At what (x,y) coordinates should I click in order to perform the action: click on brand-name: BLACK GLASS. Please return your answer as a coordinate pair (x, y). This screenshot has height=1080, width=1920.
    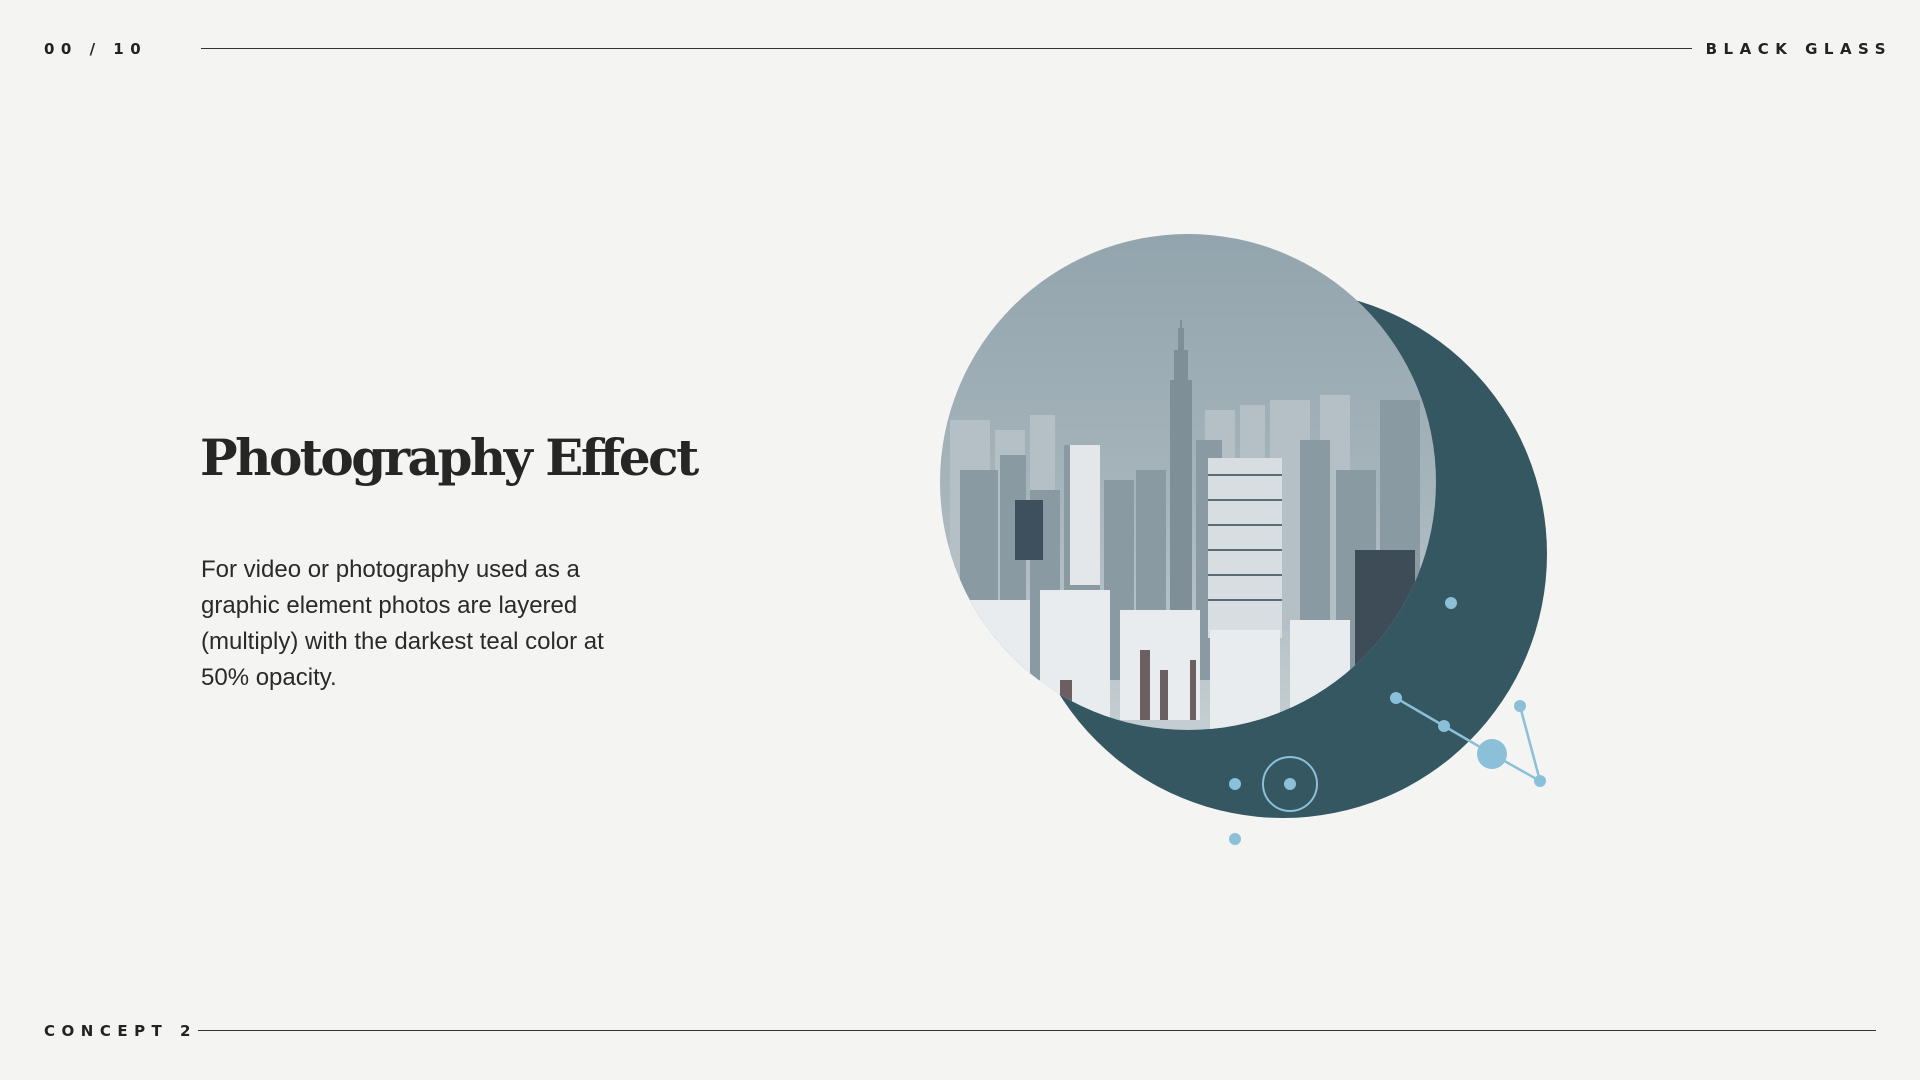
    Looking at the image, I should click on (1798, 49).